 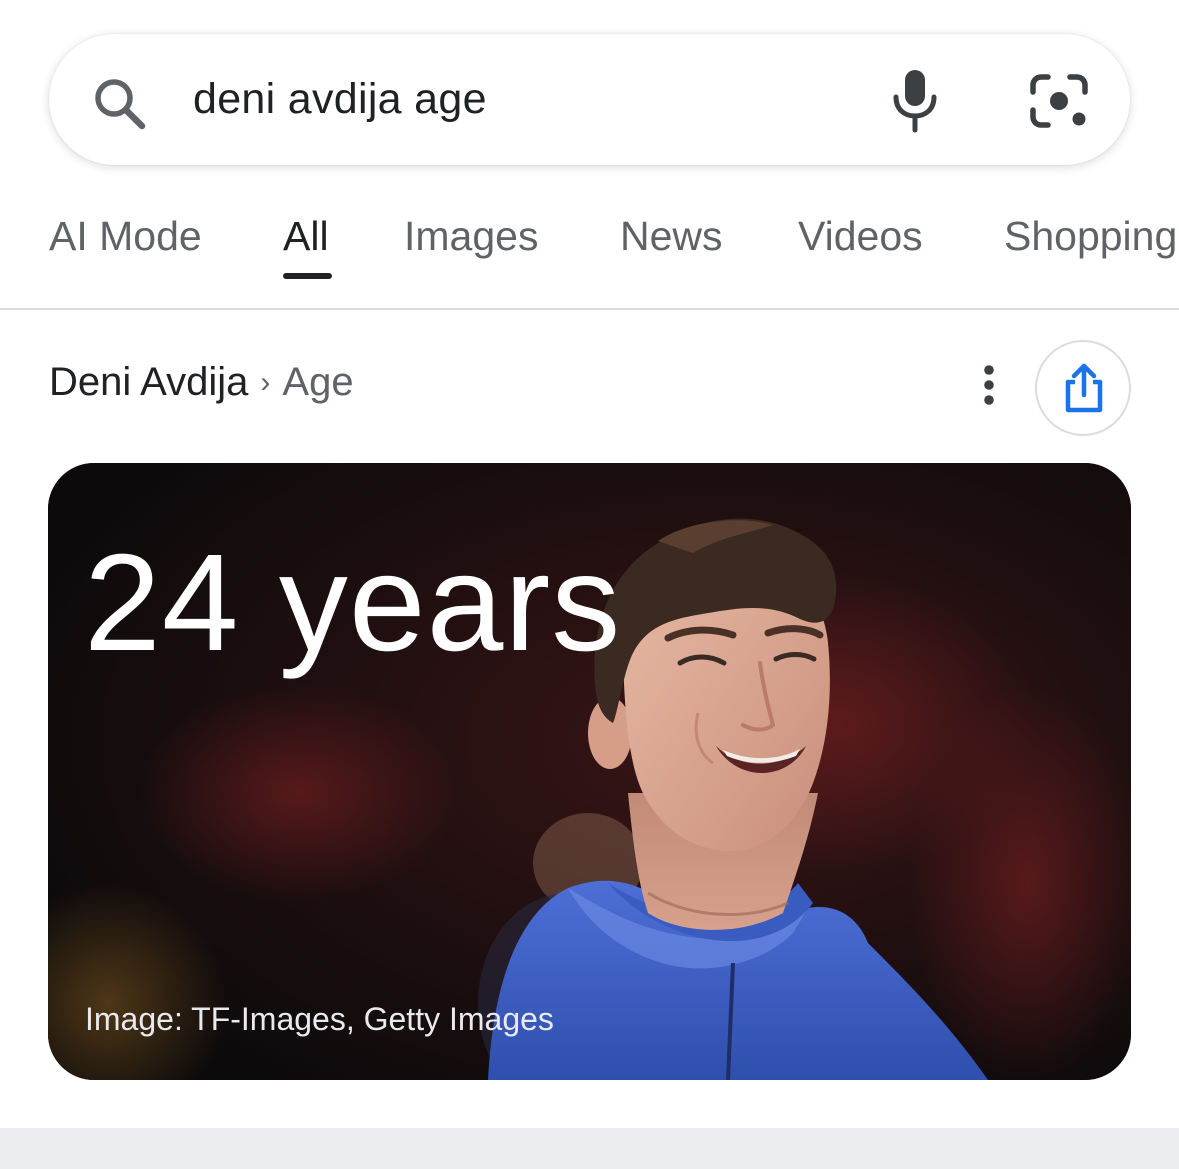 I want to click on tab-videos: Videos, so click(x=860, y=236).